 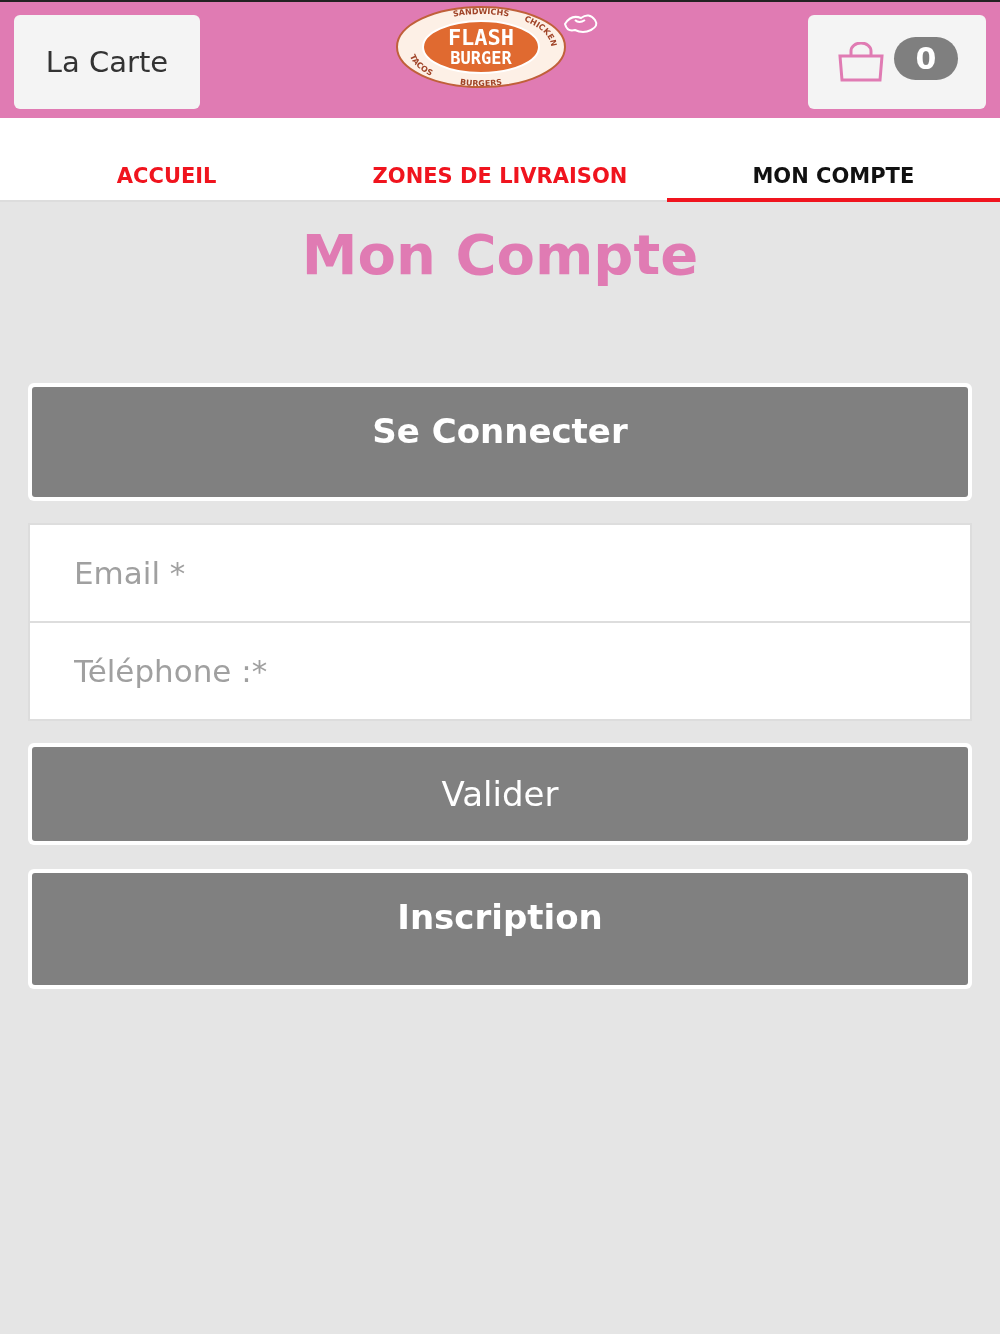 I want to click on logo-ring-text: SANDWICHS, so click(x=481, y=12).